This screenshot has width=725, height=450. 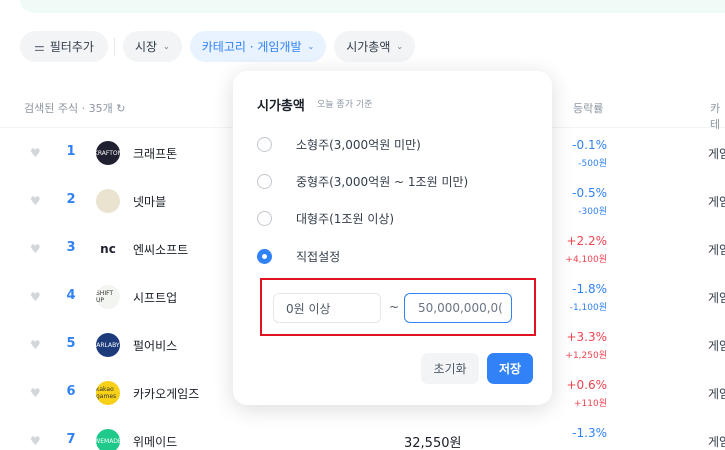 I want to click on stock-rank: 3, so click(x=71, y=247).